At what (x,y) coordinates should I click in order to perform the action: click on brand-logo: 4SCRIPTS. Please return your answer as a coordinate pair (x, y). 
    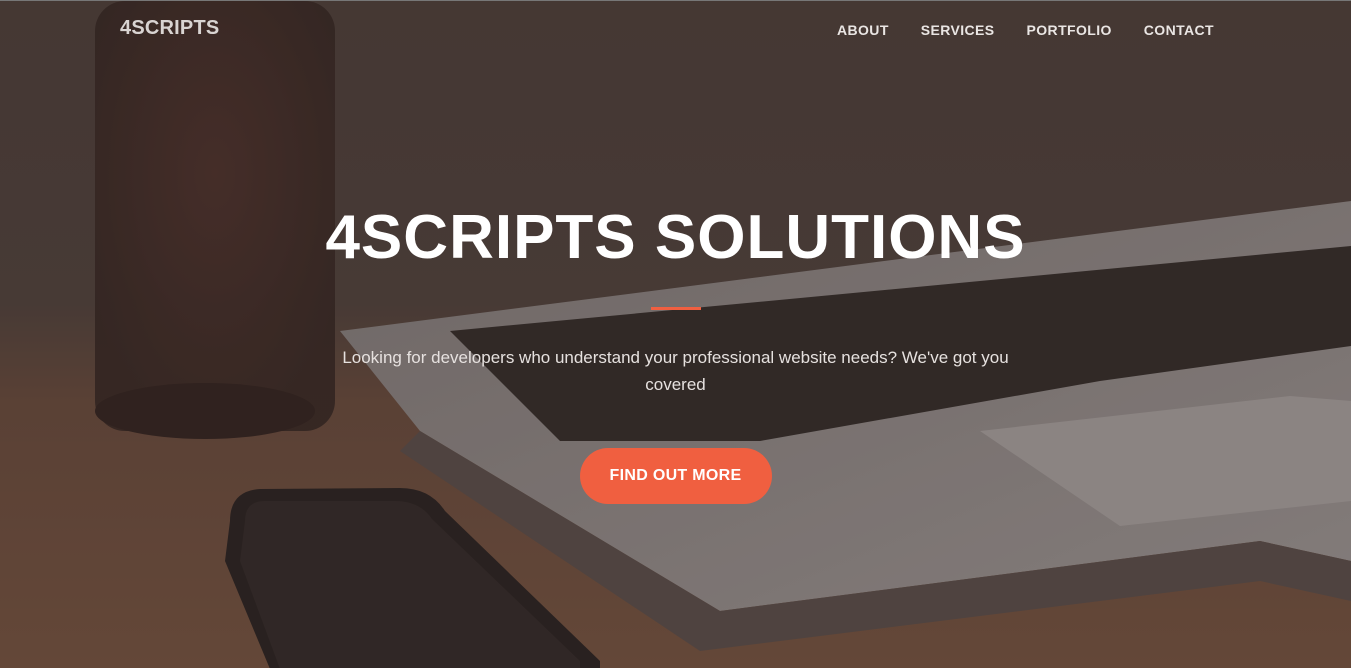
    Looking at the image, I should click on (169, 28).